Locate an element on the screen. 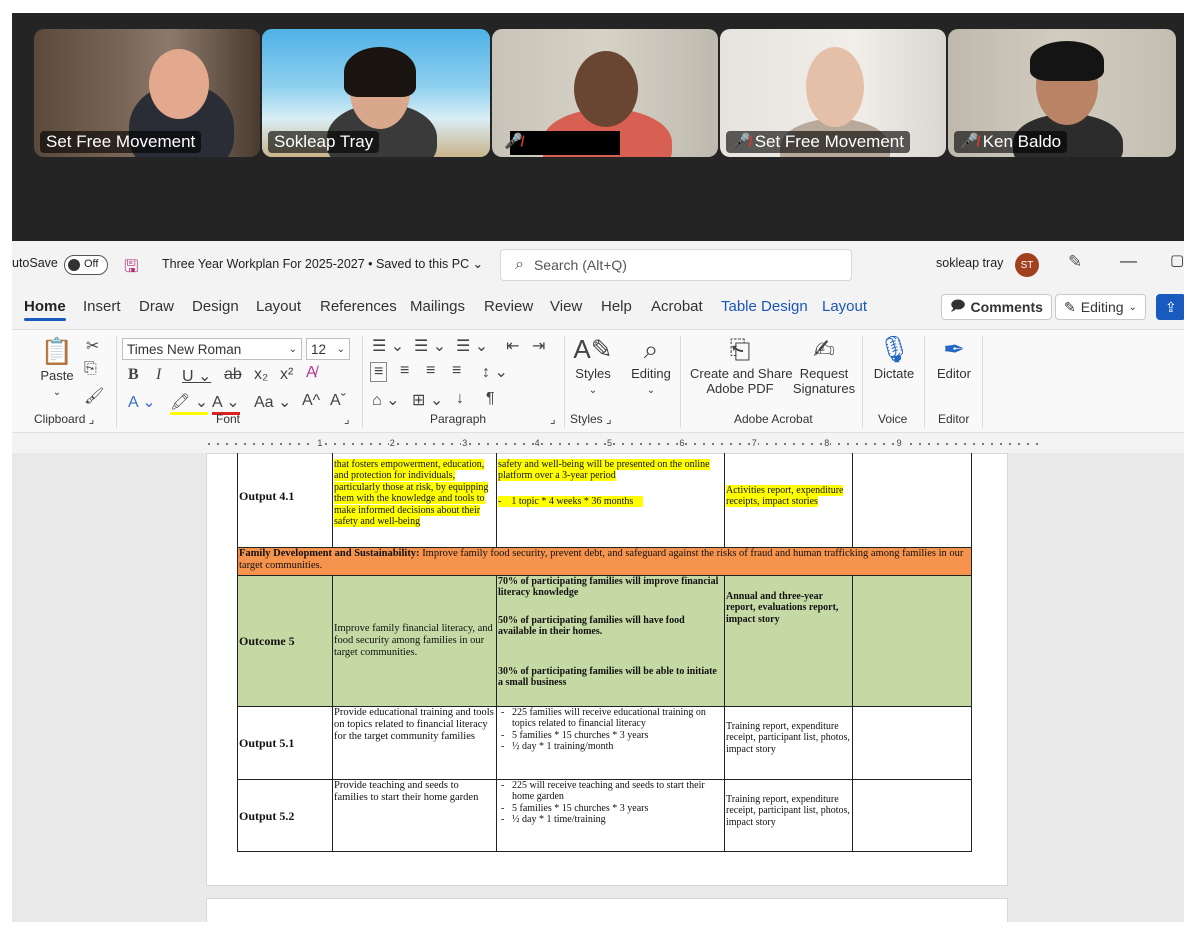 This screenshot has height=938, width=1202. video-tile-2: Sokleap Tray is located at coordinates (376, 93).